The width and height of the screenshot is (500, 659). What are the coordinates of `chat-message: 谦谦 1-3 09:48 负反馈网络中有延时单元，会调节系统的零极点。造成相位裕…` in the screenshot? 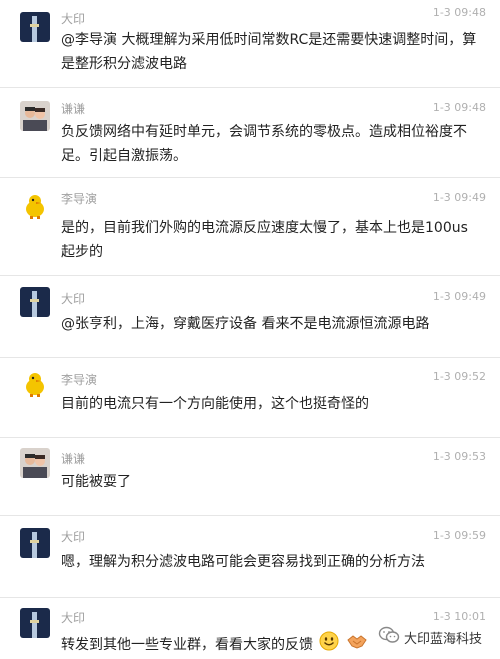 It's located at (250, 133).